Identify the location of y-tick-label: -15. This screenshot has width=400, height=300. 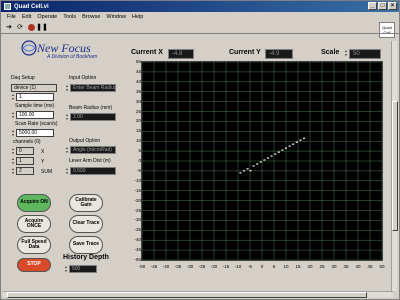
(137, 190).